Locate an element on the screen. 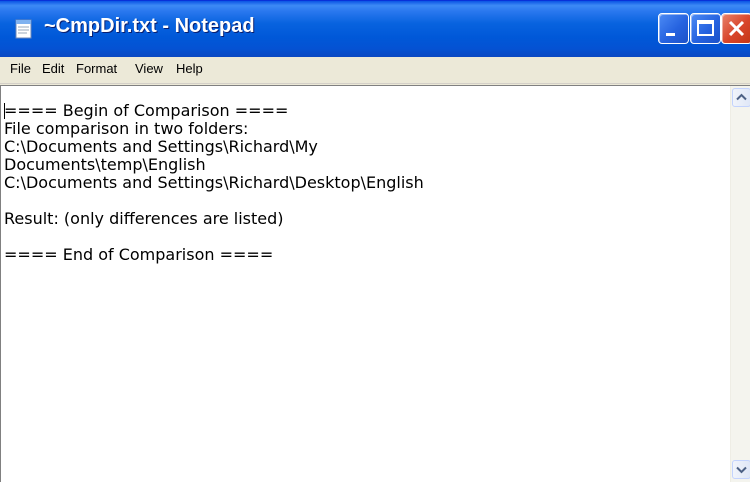  menu-bar: File Edit Format View Help is located at coordinates (375, 70).